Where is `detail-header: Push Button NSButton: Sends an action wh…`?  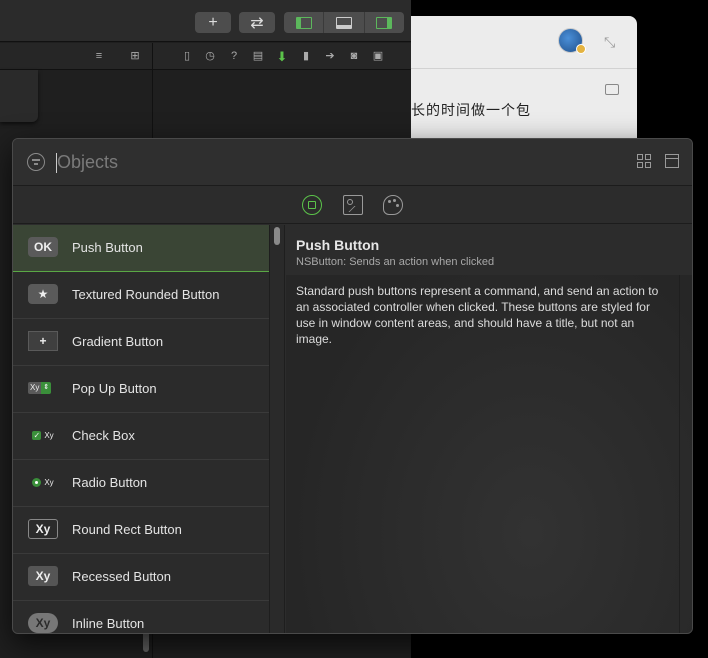
detail-header: Push Button NSButton: Sends an action wh… is located at coordinates (489, 250).